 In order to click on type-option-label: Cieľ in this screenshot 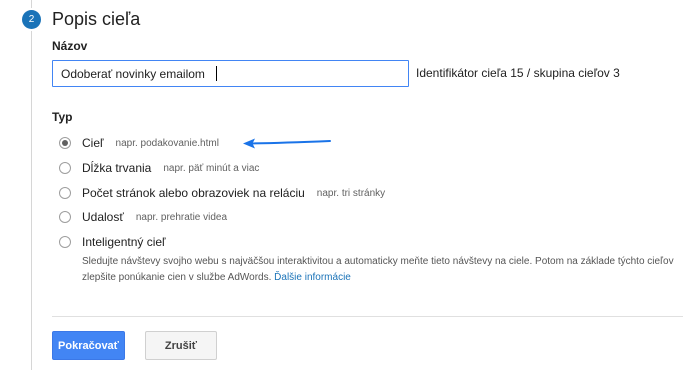, I will do `click(93, 143)`.